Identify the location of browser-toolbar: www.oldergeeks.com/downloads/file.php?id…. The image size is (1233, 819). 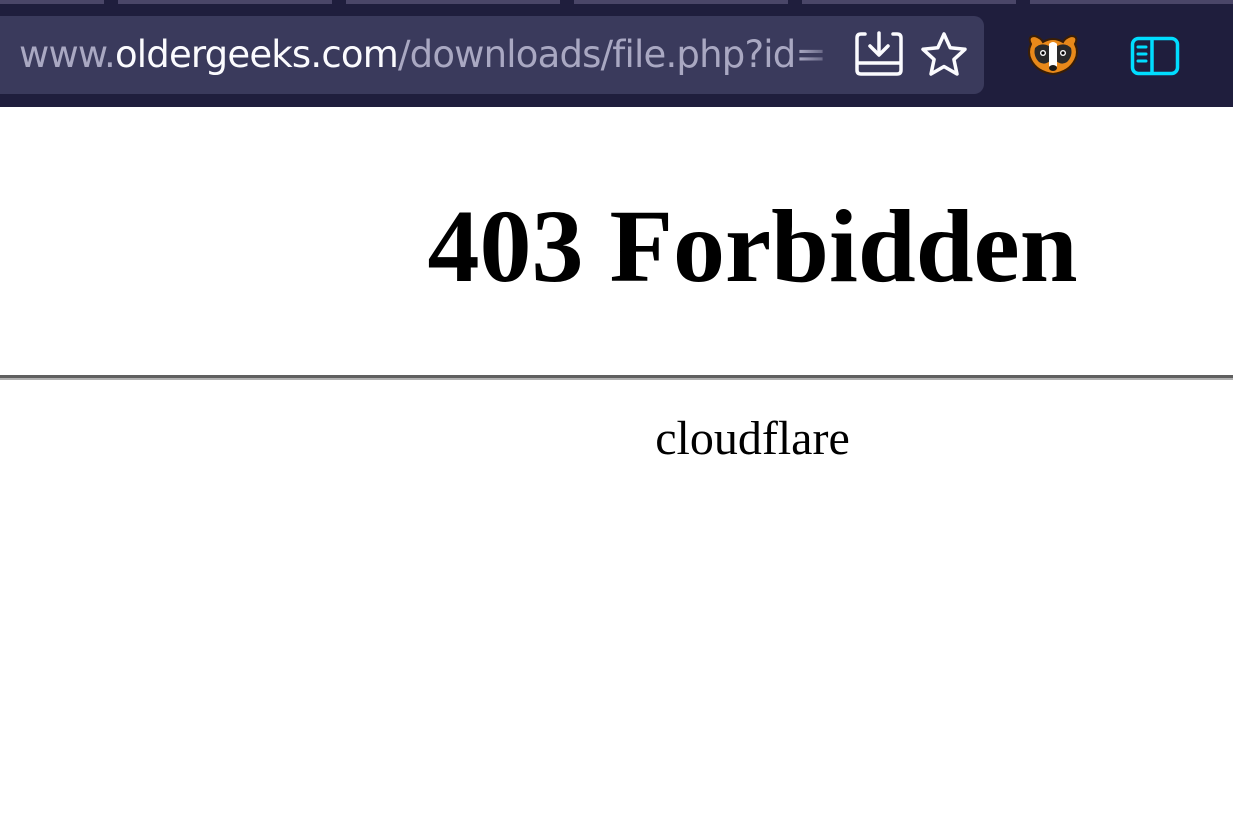
(616, 53).